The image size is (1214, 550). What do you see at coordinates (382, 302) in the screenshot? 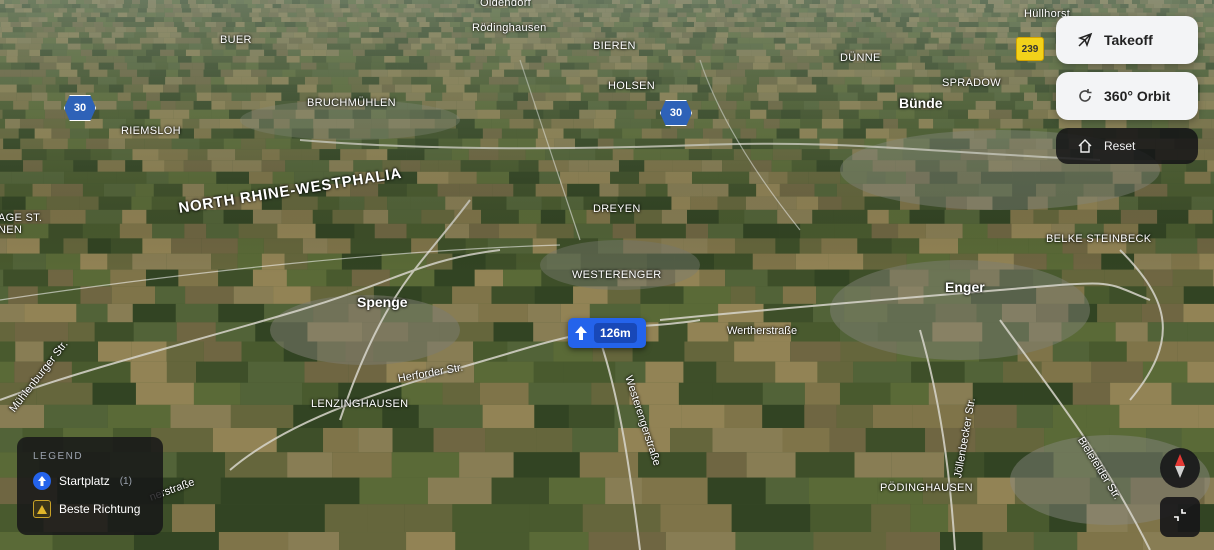
I see `town-label: Spenge` at bounding box center [382, 302].